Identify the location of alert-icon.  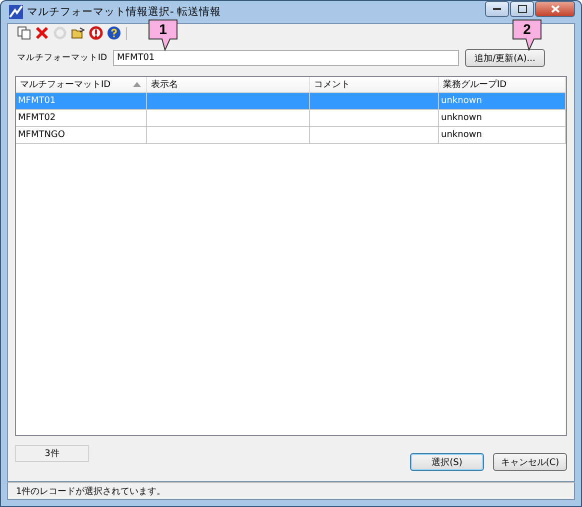
(95, 33).